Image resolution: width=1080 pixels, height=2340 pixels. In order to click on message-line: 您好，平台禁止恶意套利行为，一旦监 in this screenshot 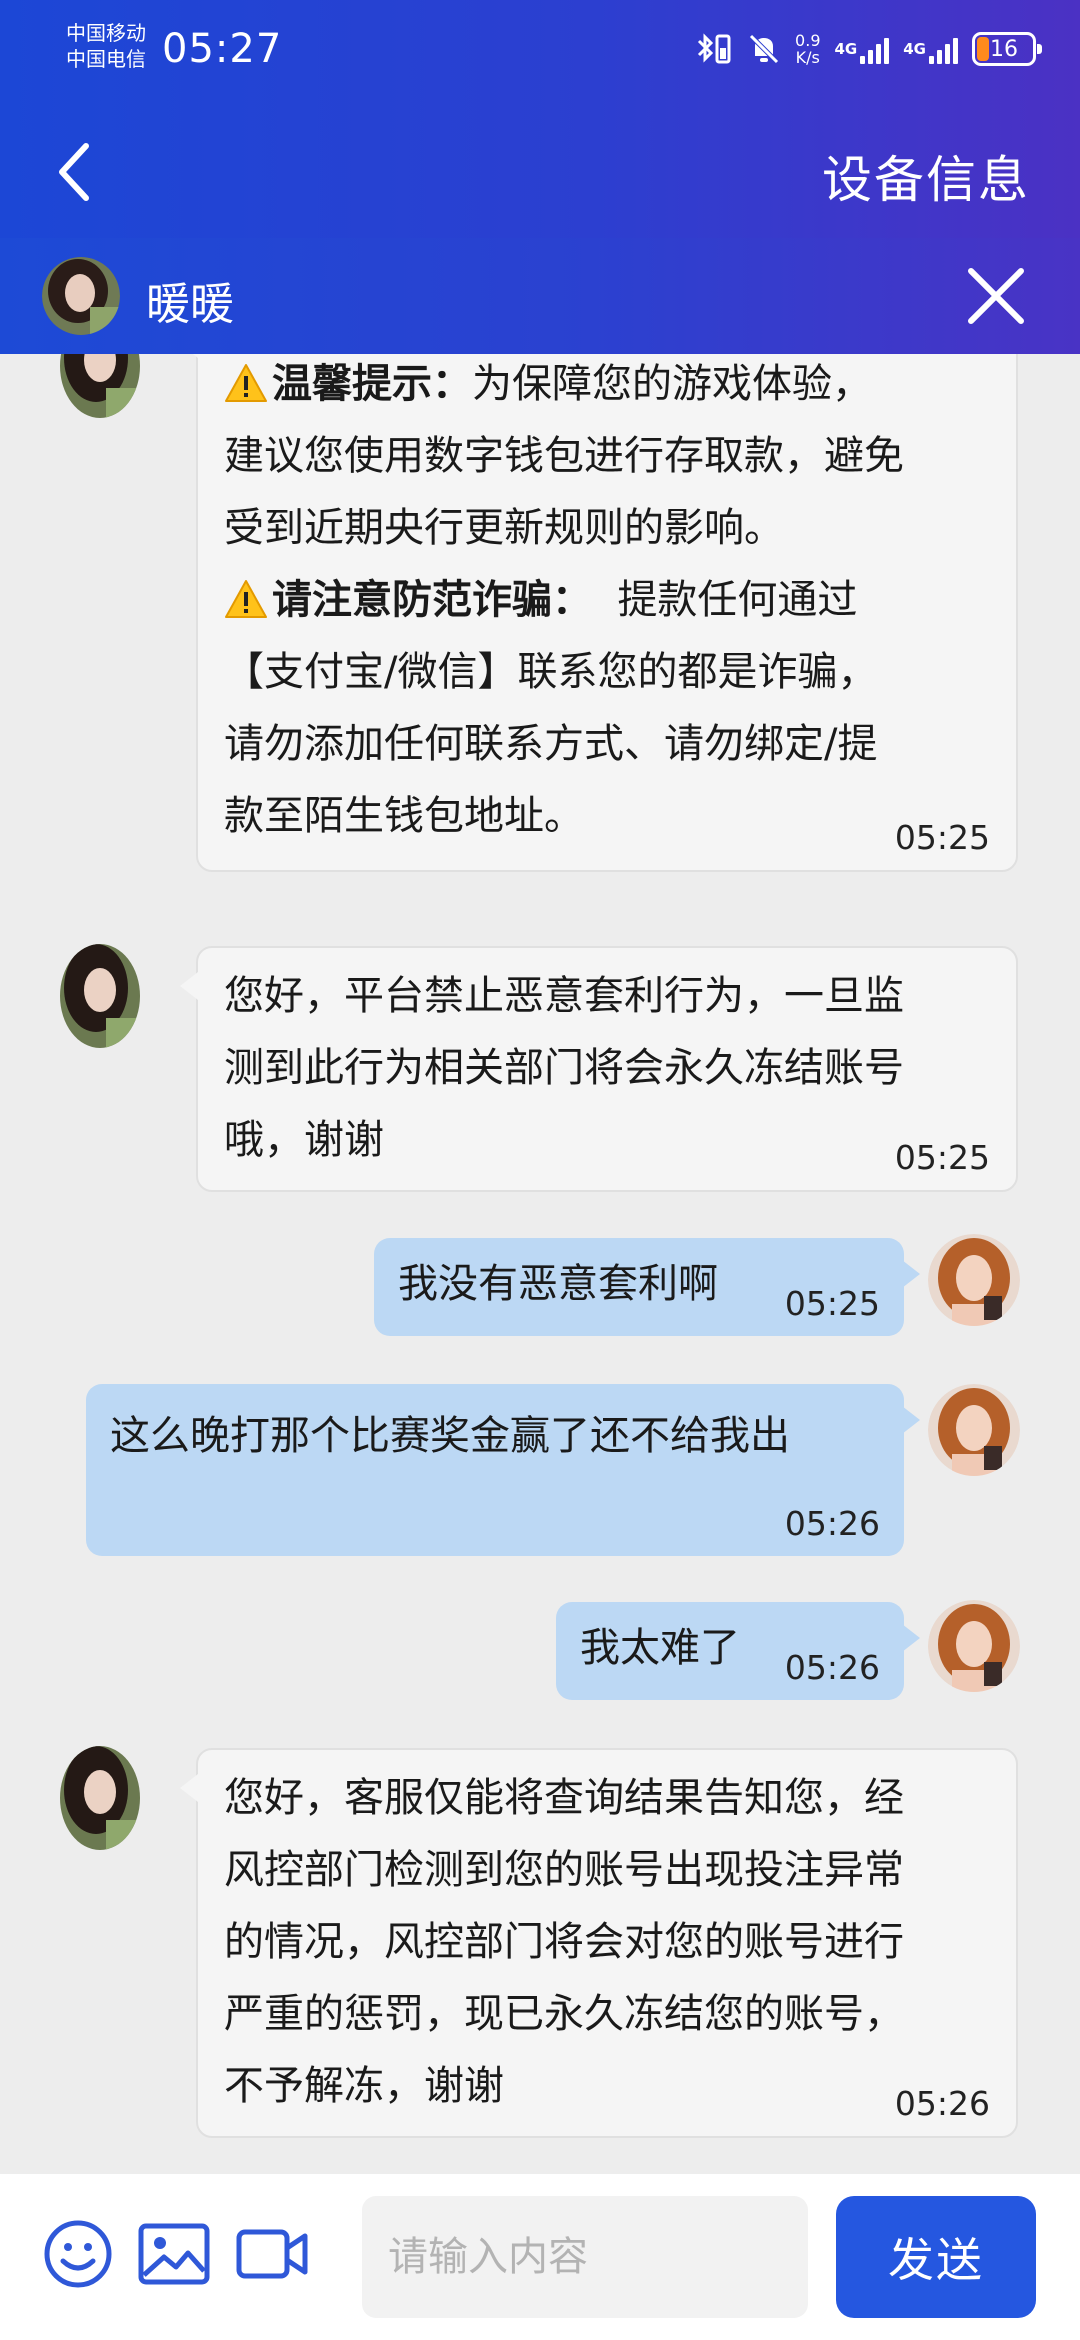, I will do `click(564, 996)`.